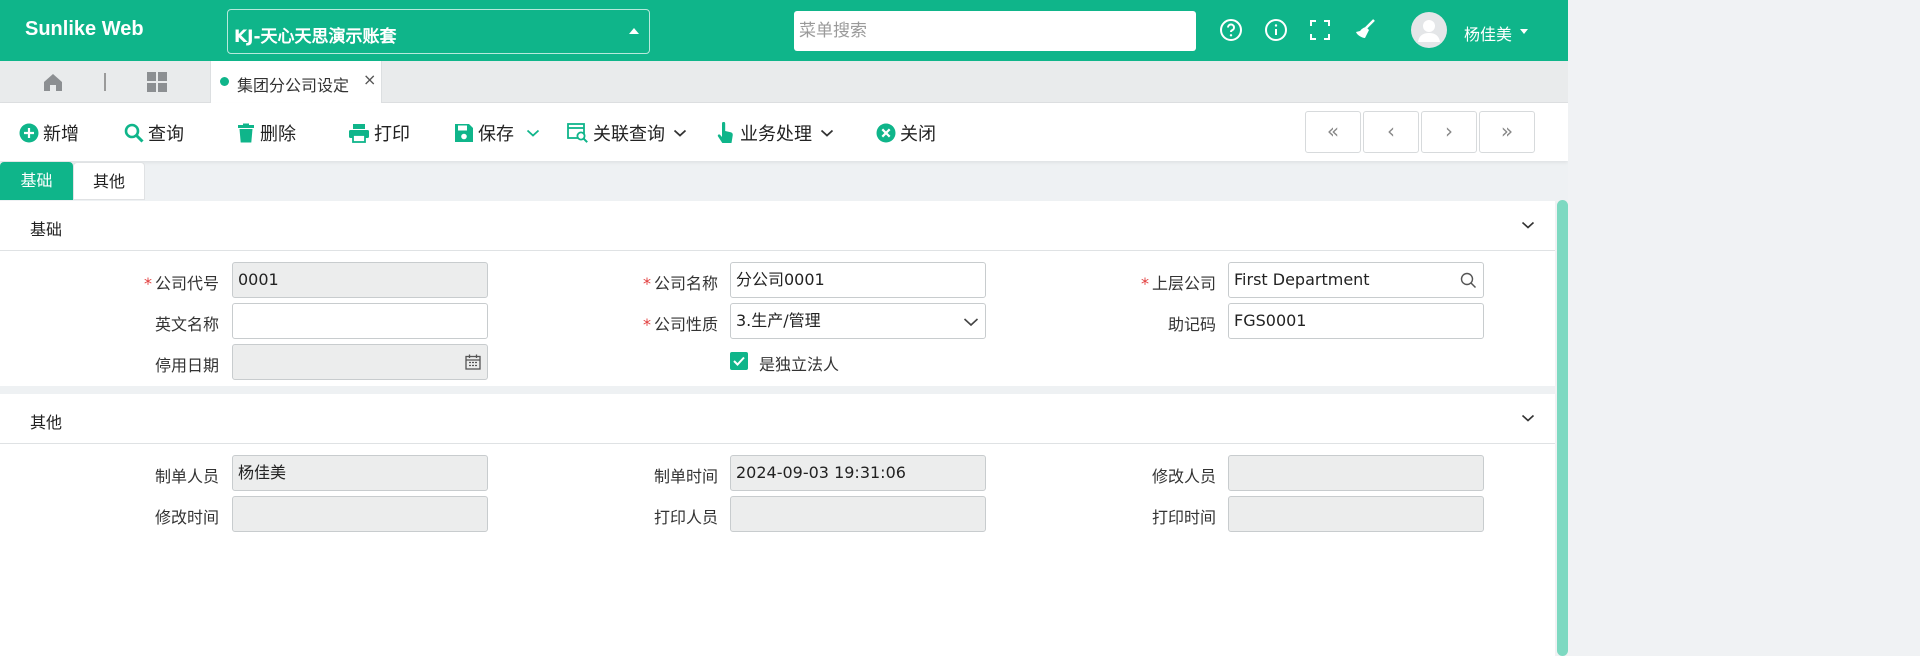  I want to click on new-button: 新增, so click(49, 133).